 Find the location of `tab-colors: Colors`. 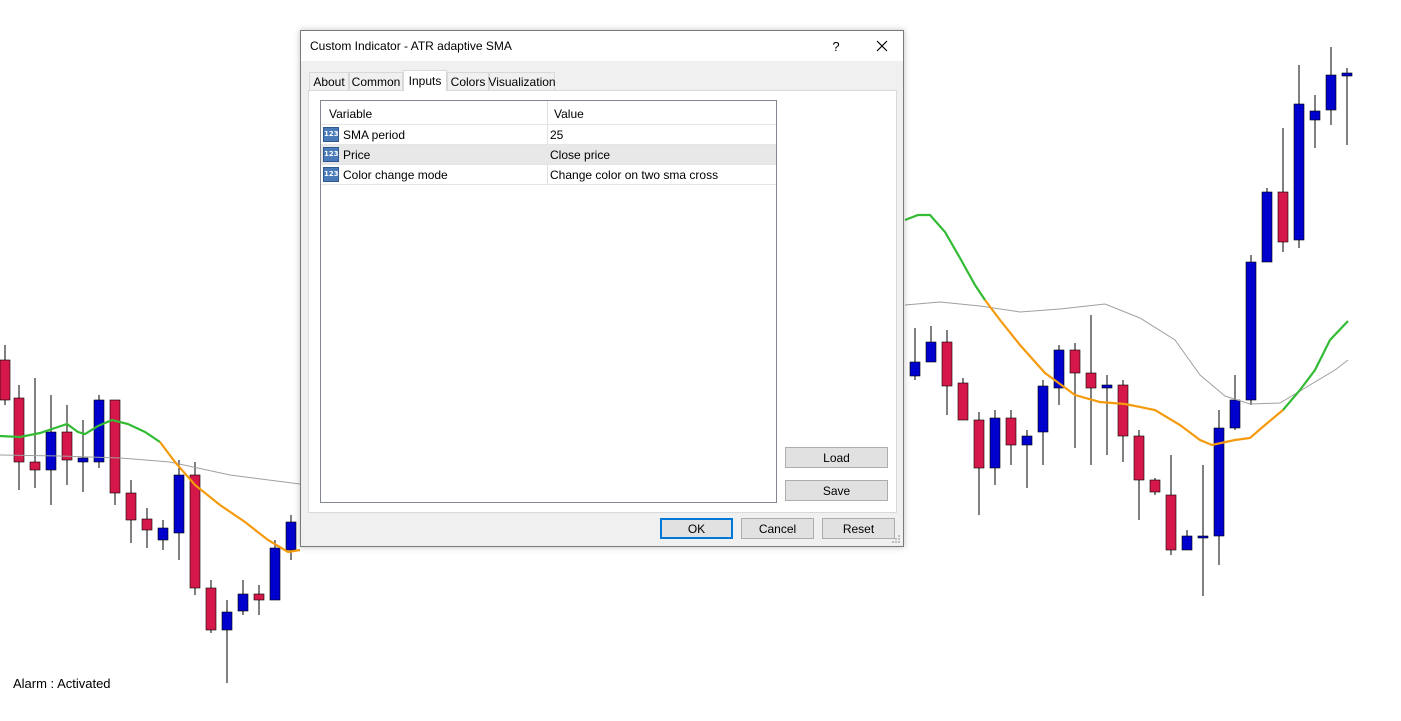

tab-colors: Colors is located at coordinates (468, 81).